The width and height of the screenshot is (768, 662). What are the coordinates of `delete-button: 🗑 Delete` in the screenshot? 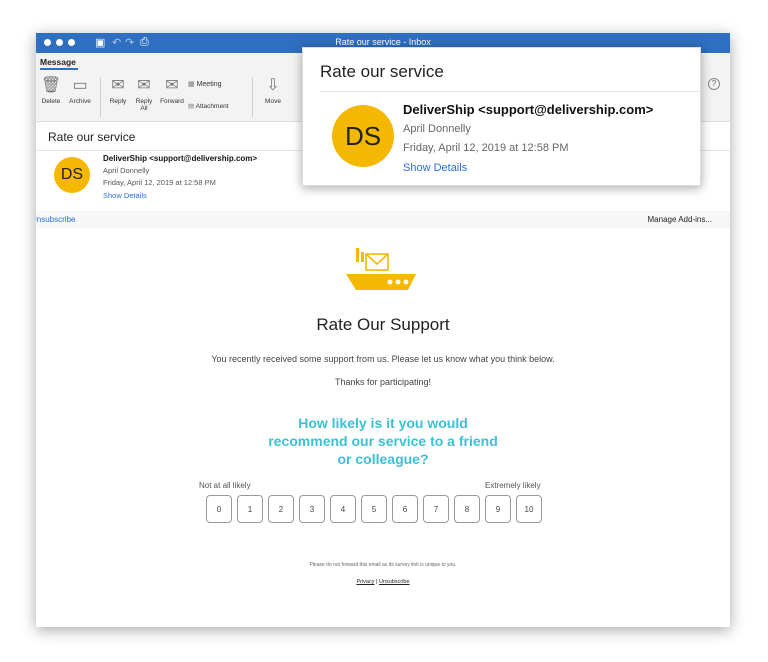 It's located at (51, 91).